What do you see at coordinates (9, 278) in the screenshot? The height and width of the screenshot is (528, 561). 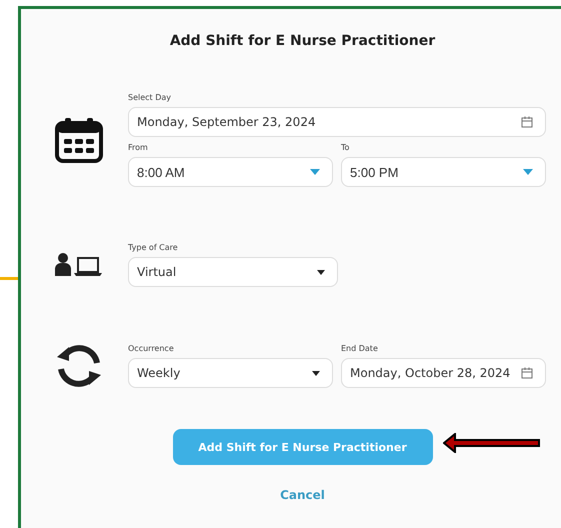 I see `connector-line` at bounding box center [9, 278].